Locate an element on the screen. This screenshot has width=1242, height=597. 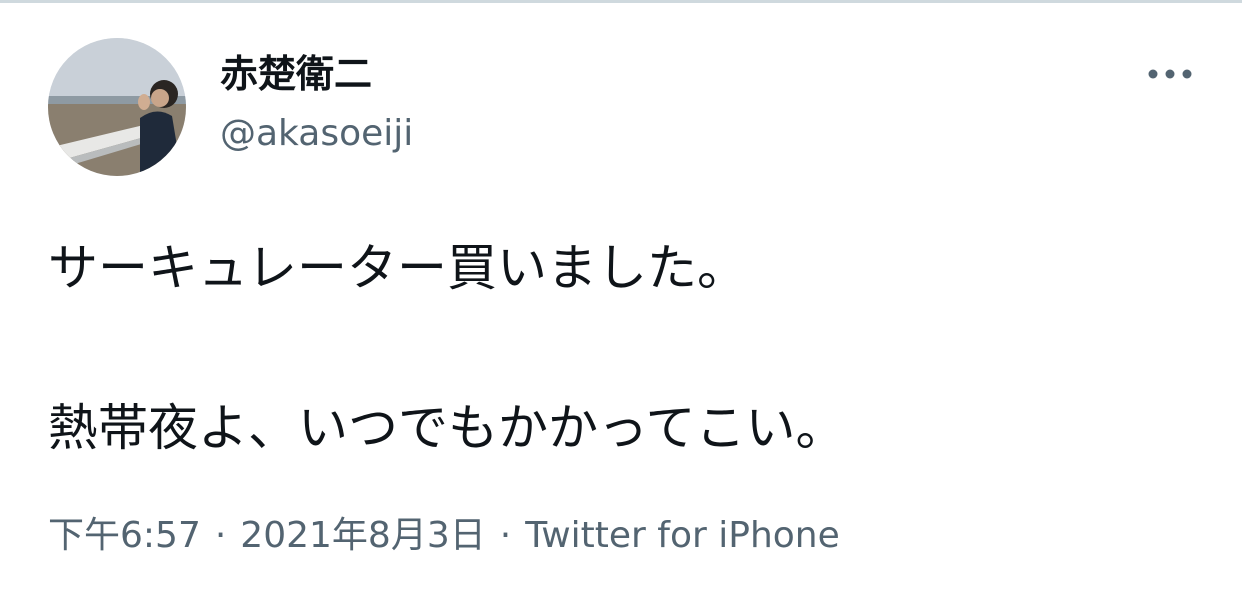
more-options-button is located at coordinates (1170, 74).